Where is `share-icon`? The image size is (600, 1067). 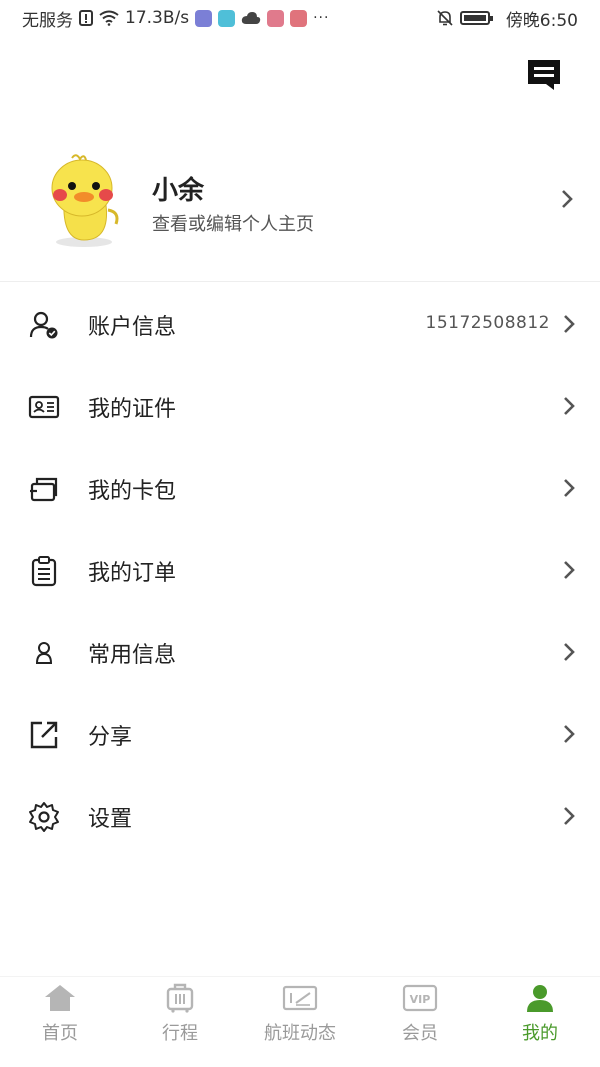
share-icon is located at coordinates (44, 735).